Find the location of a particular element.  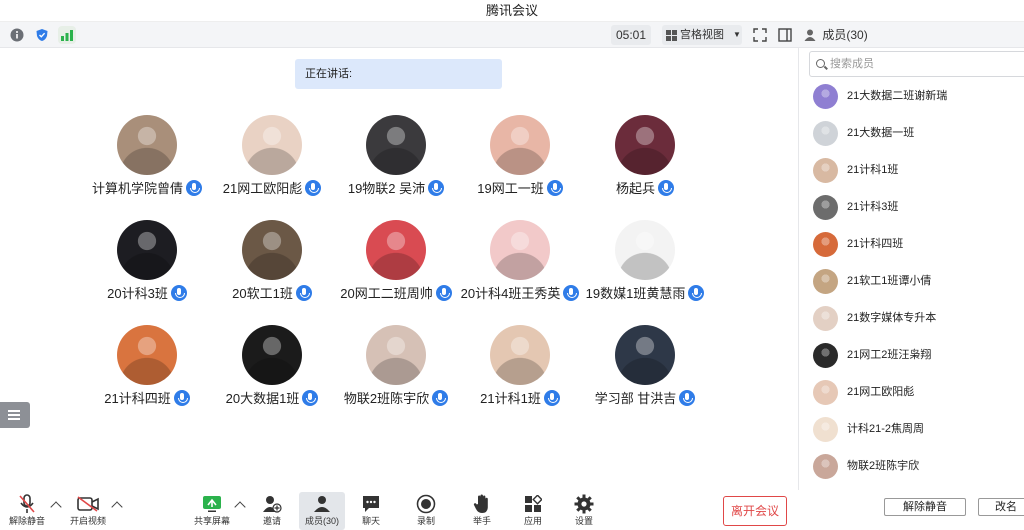

member-list-item: 物联2班陈宇欣 is located at coordinates (918, 467).